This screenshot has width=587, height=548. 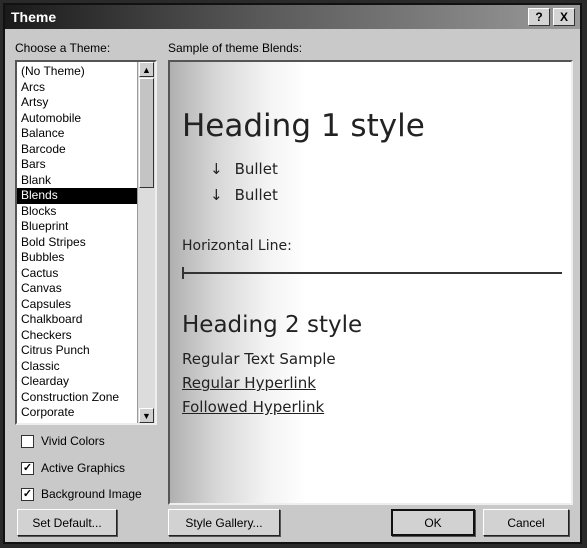 What do you see at coordinates (77, 336) in the screenshot?
I see `theme-list-item: Checkers` at bounding box center [77, 336].